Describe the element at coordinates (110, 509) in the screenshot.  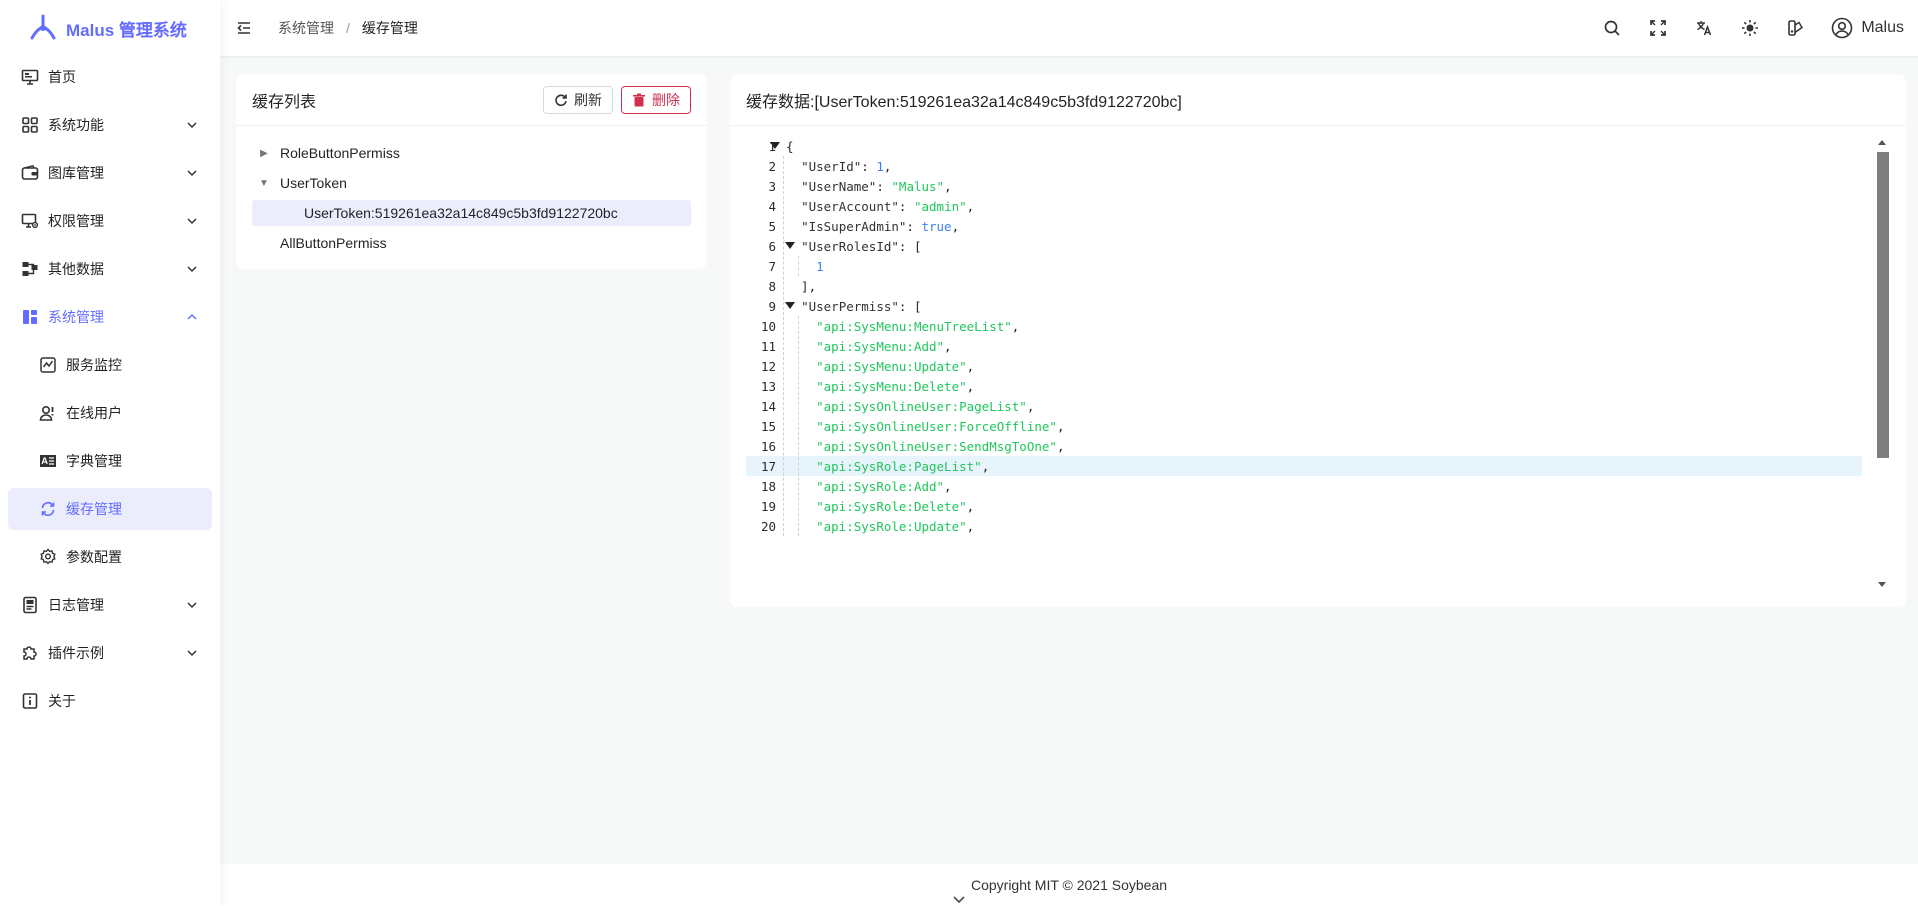
I see `sidebar-item-cache-management: 缓存管理` at that location.